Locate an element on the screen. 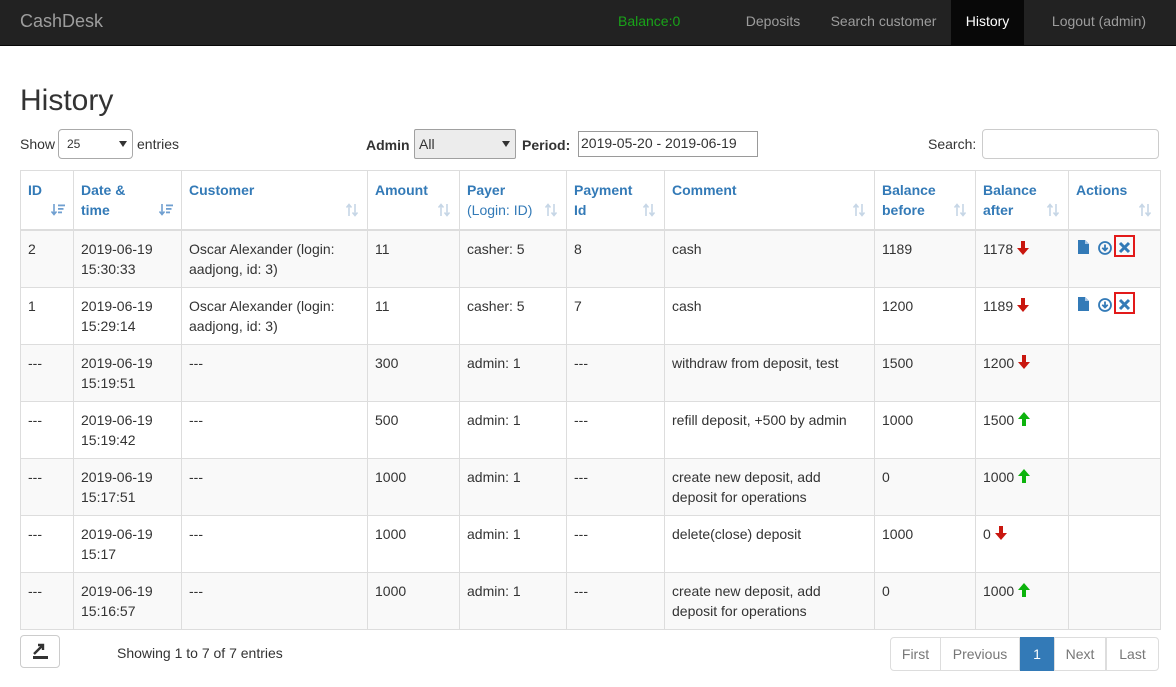  balance-indicator: Balance:0 is located at coordinates (649, 21).